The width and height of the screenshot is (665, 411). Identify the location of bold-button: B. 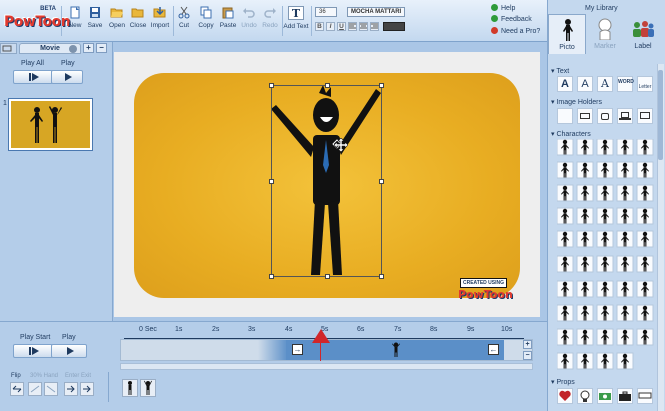
(319, 26).